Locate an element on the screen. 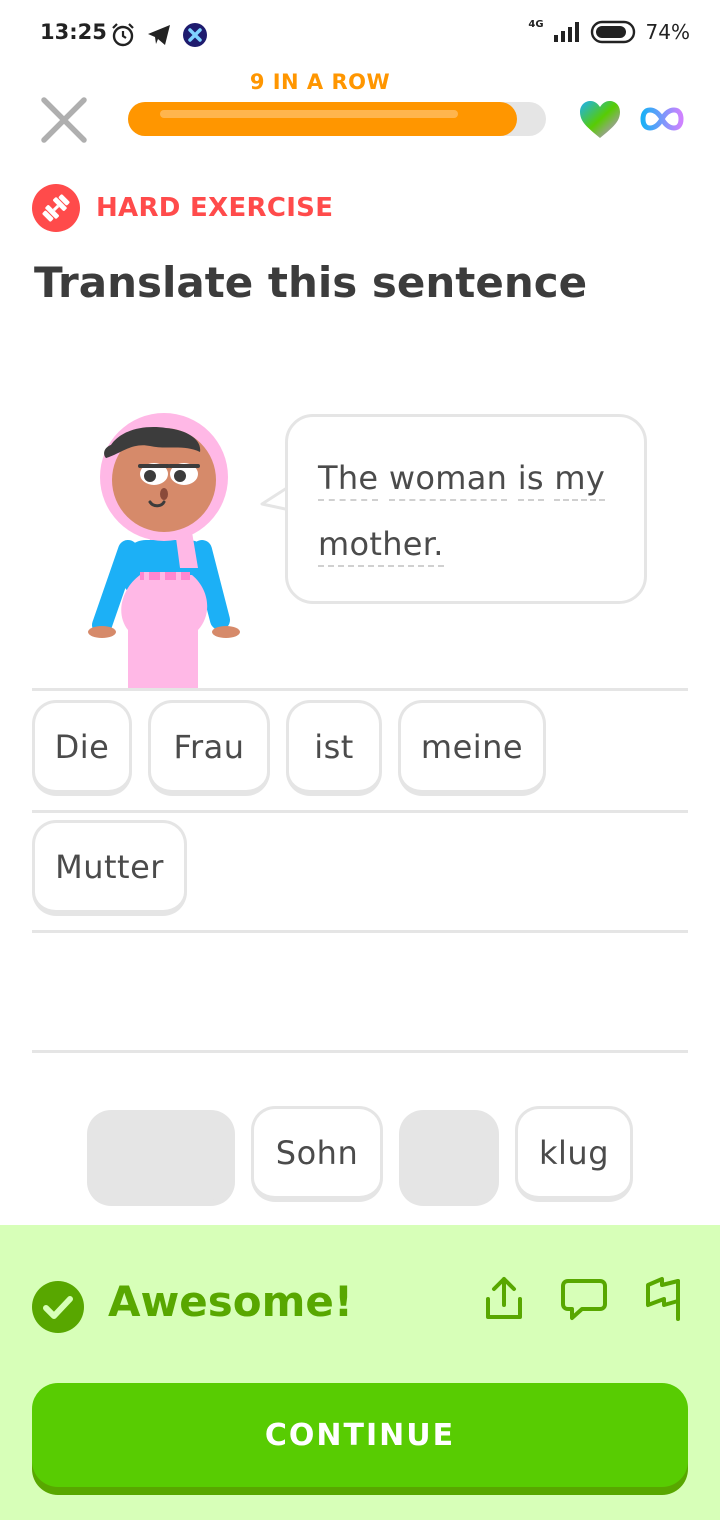 This screenshot has width=720, height=1520. hard-exercise-label: HARD EXERCISE is located at coordinates (215, 208).